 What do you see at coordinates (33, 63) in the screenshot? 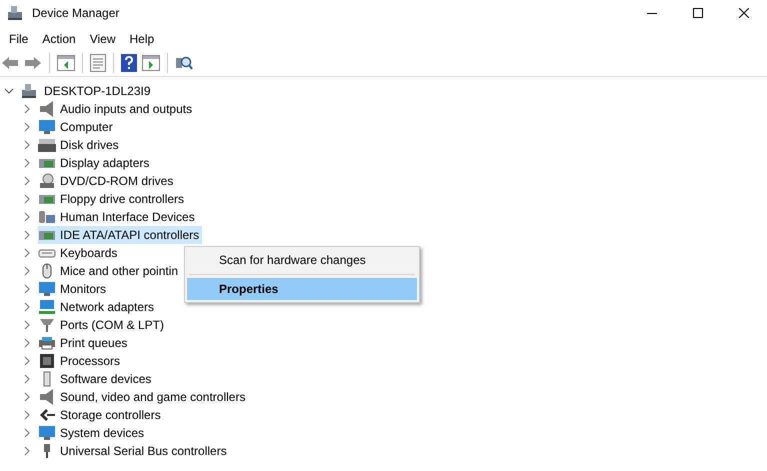
I see `forward-arrow-icon` at bounding box center [33, 63].